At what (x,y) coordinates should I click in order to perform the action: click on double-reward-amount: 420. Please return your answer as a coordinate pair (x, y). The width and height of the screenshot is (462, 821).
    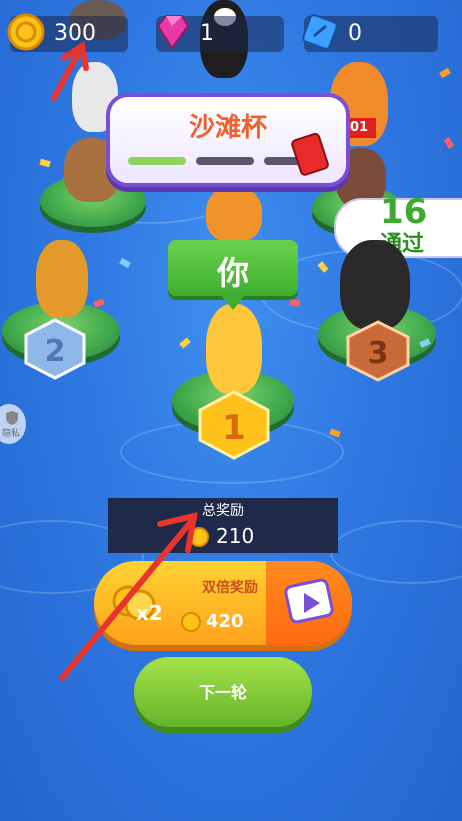
    Looking at the image, I should click on (225, 621).